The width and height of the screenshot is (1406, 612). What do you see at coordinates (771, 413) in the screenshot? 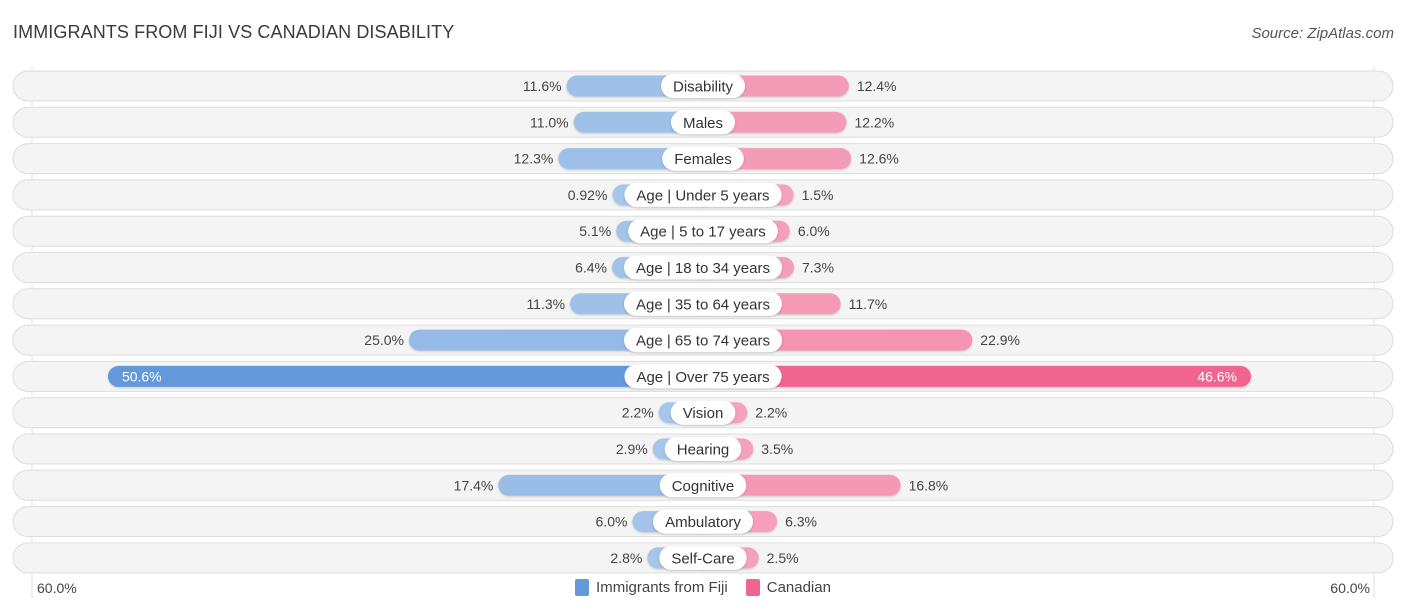
I see `value-label-canadian: 2.2%` at bounding box center [771, 413].